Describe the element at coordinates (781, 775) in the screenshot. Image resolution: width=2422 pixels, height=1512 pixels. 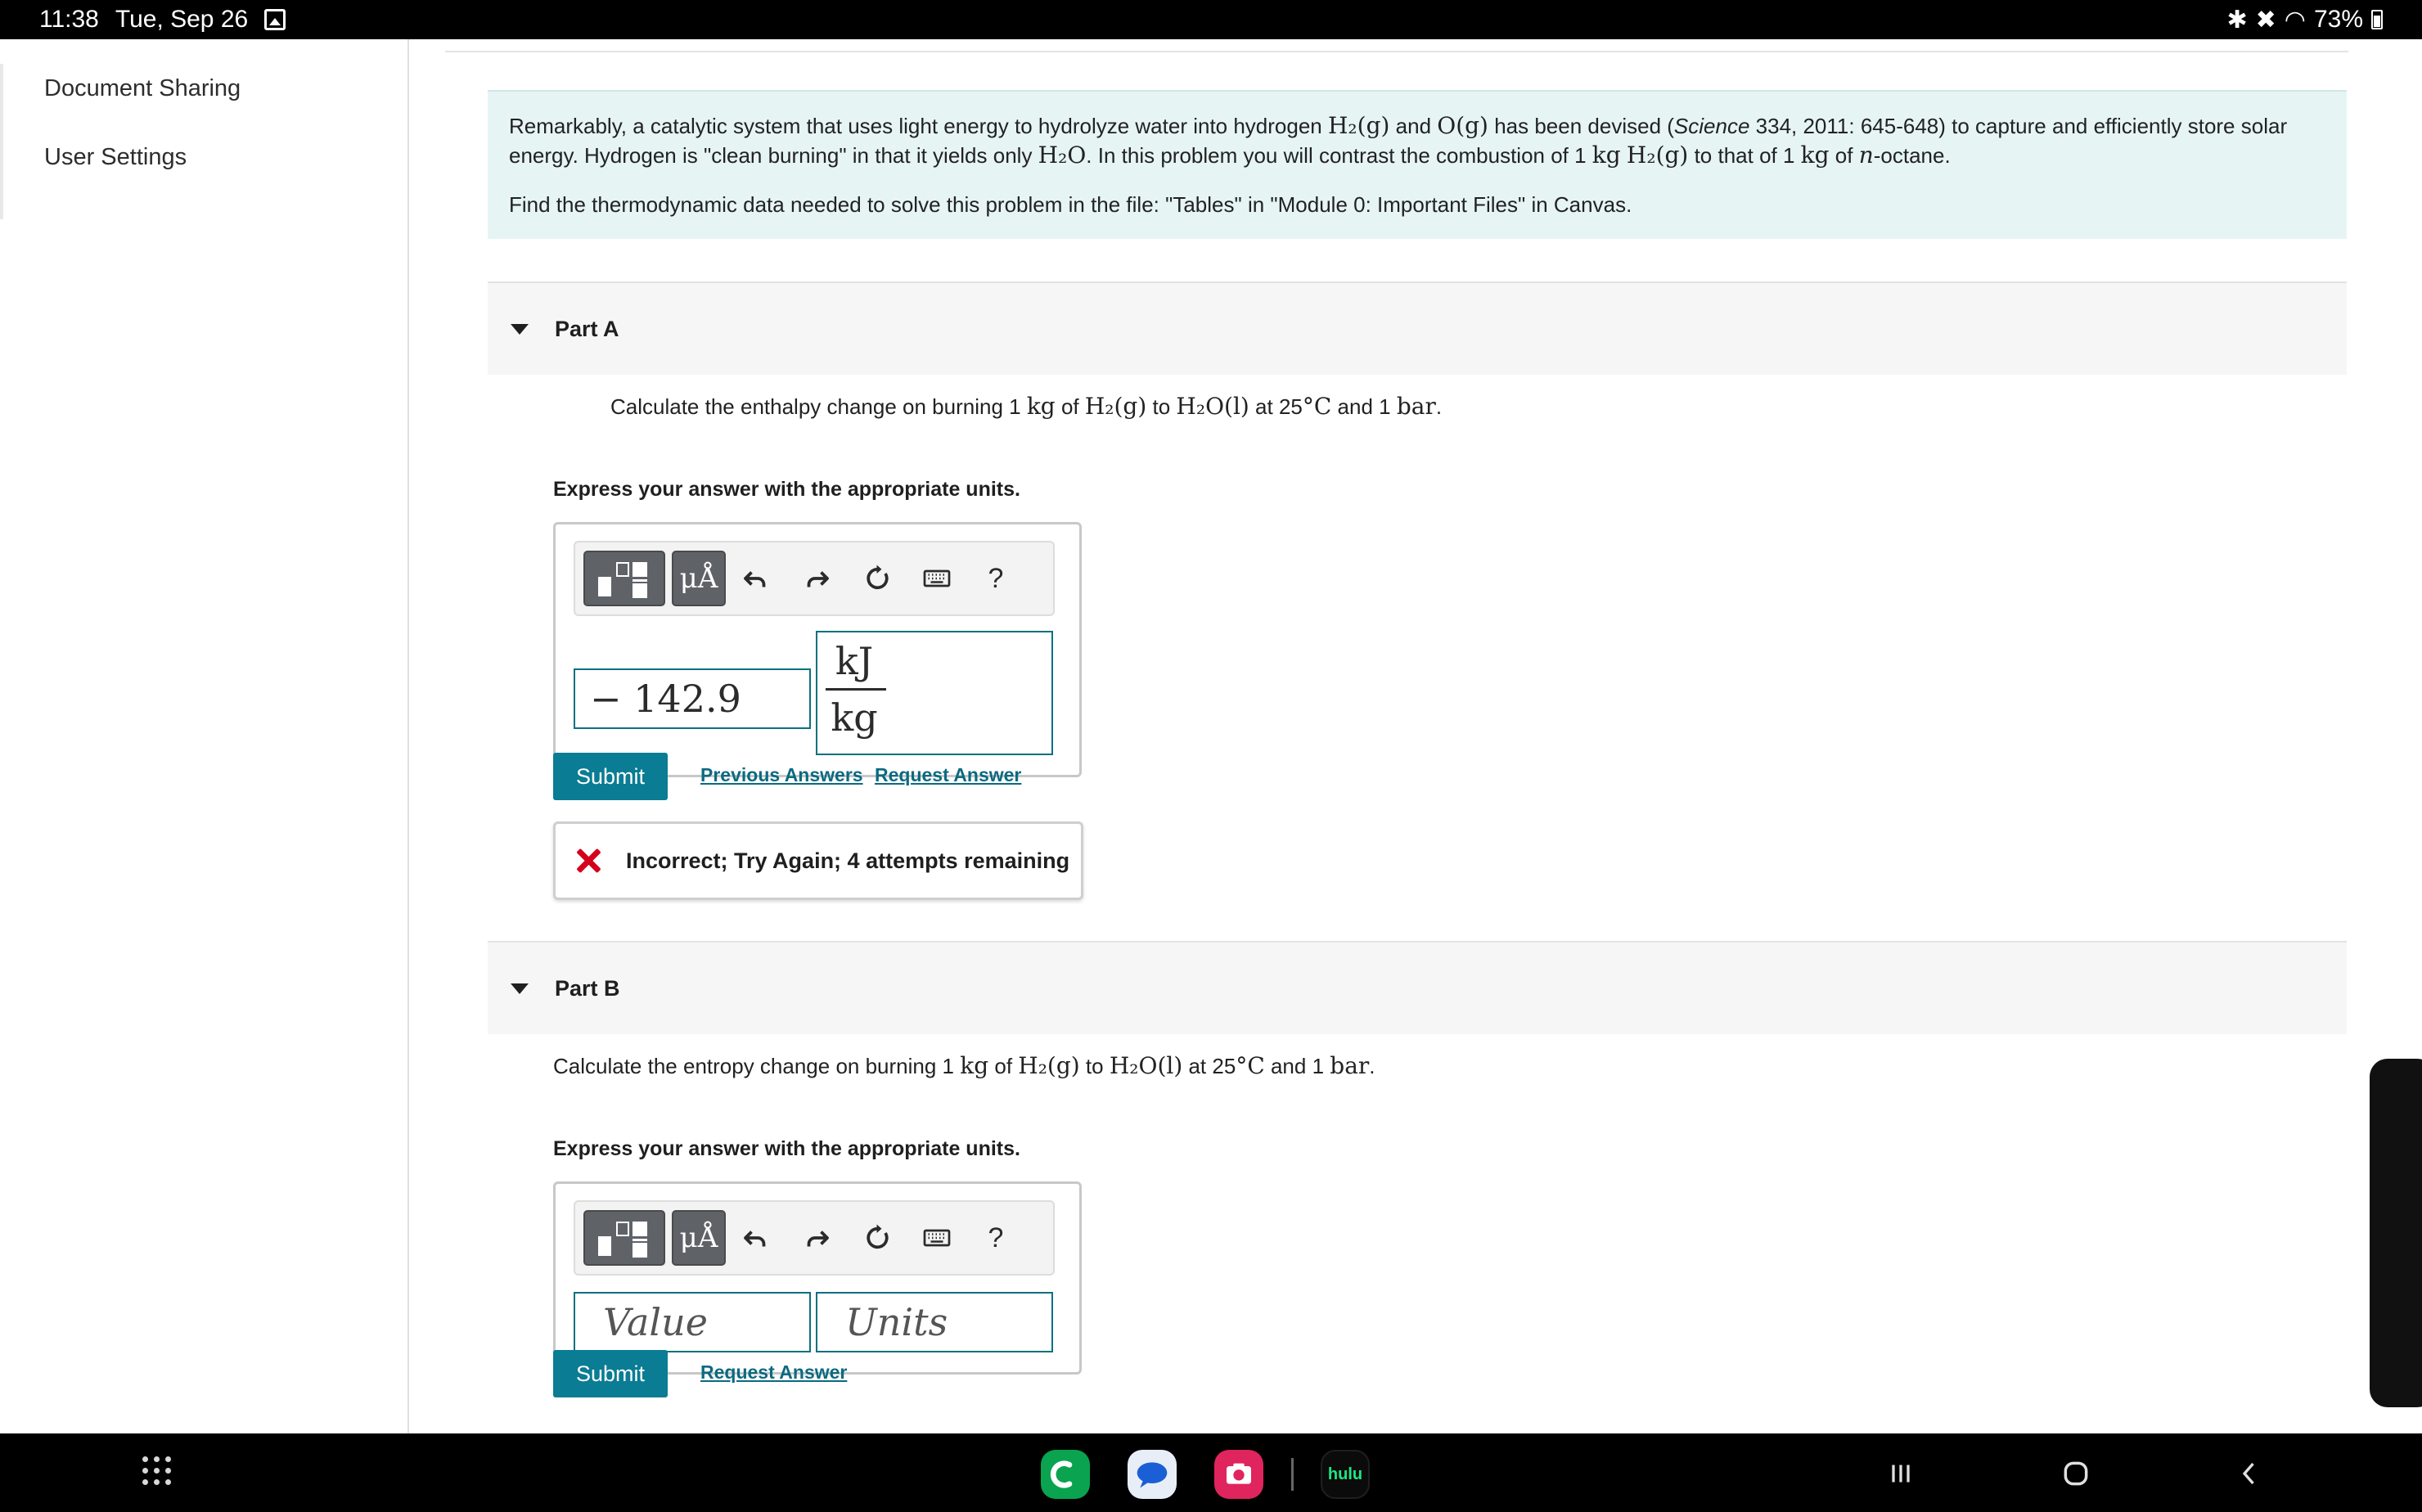
I see `previous-answers-link: Previous Answers` at that location.